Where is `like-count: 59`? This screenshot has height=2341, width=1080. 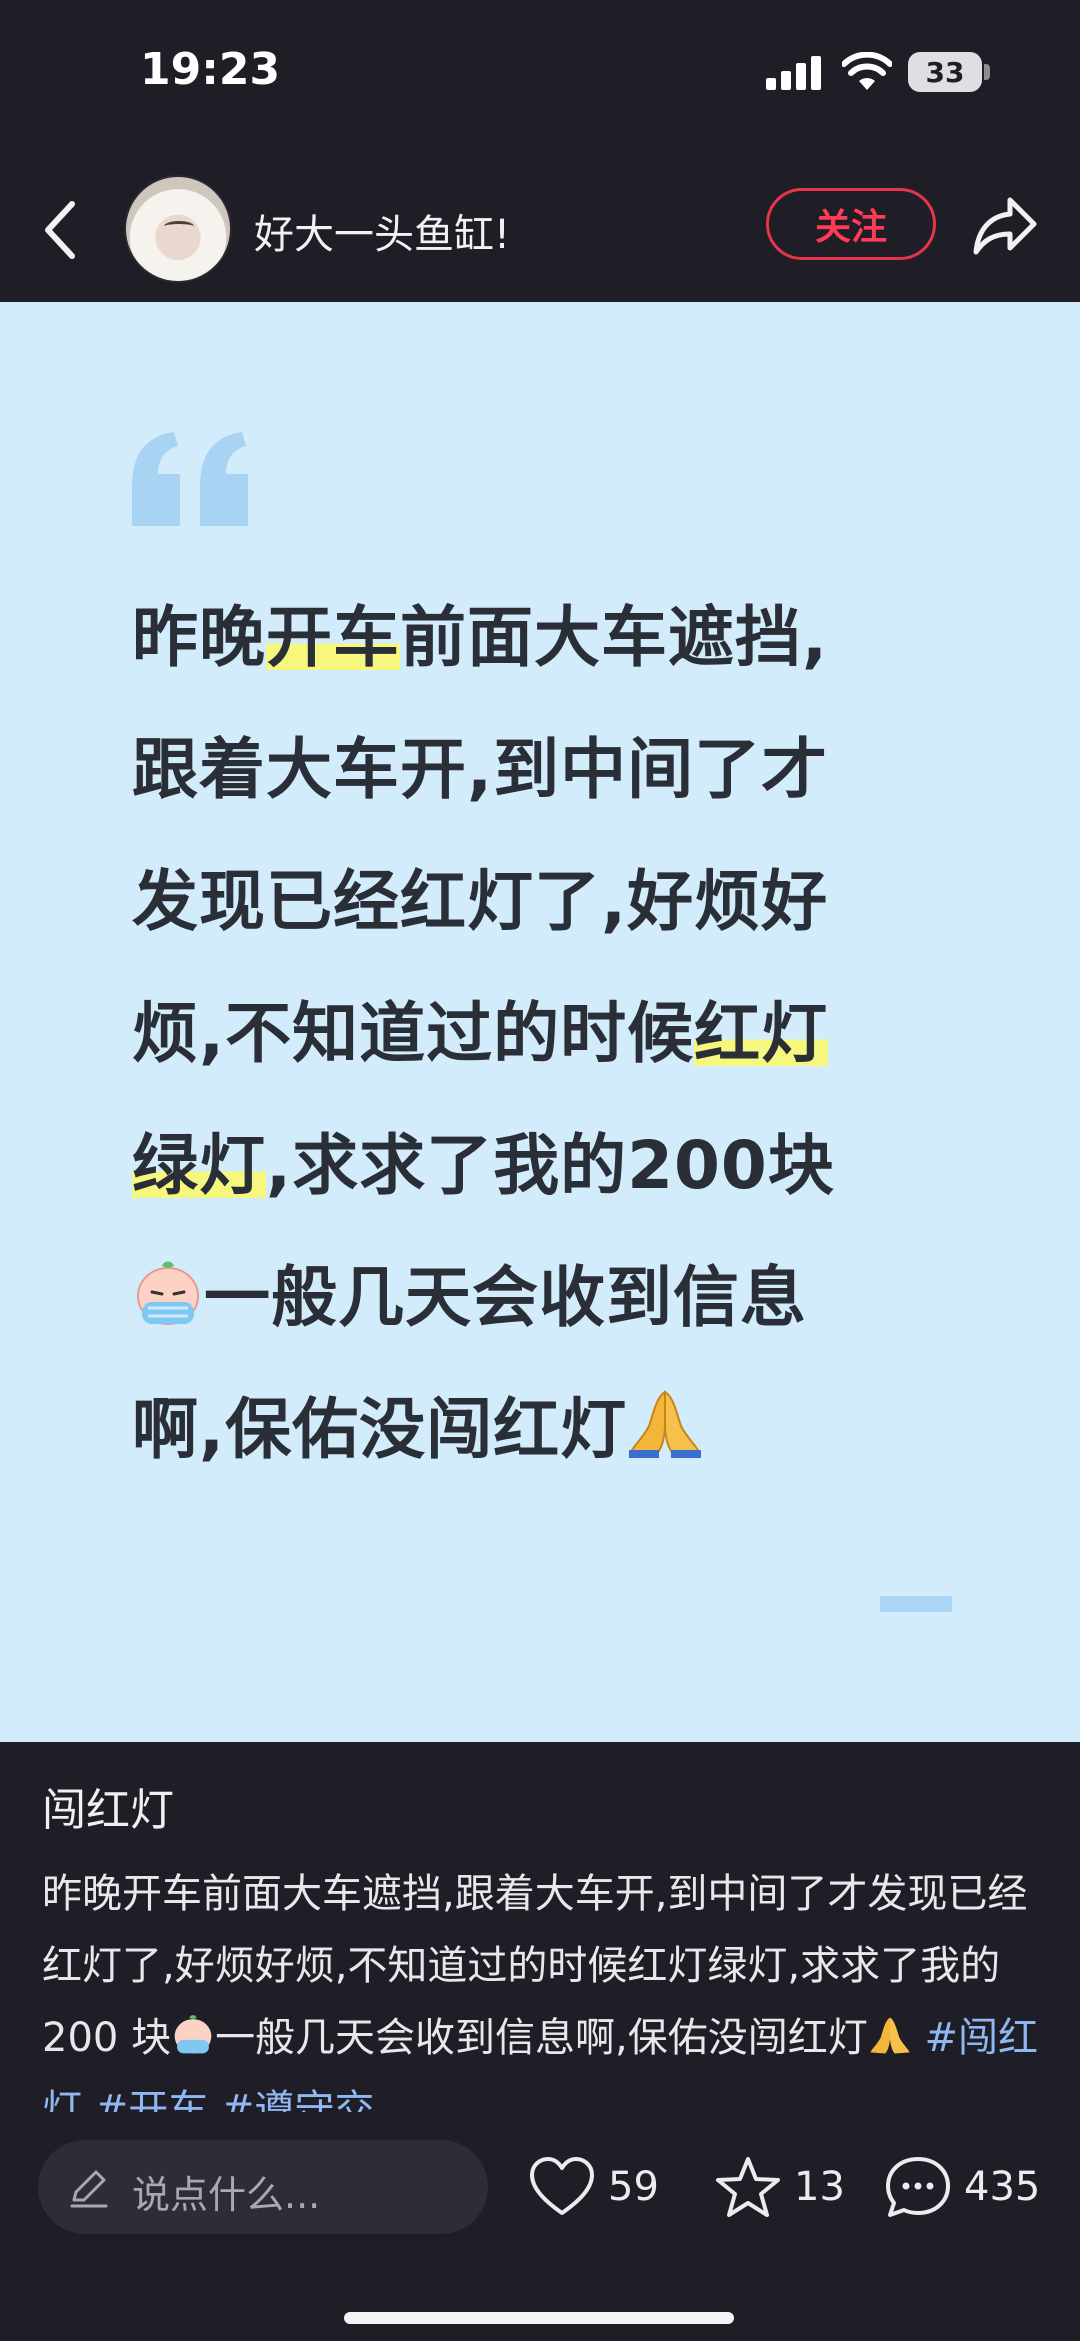
like-count: 59 is located at coordinates (633, 2187).